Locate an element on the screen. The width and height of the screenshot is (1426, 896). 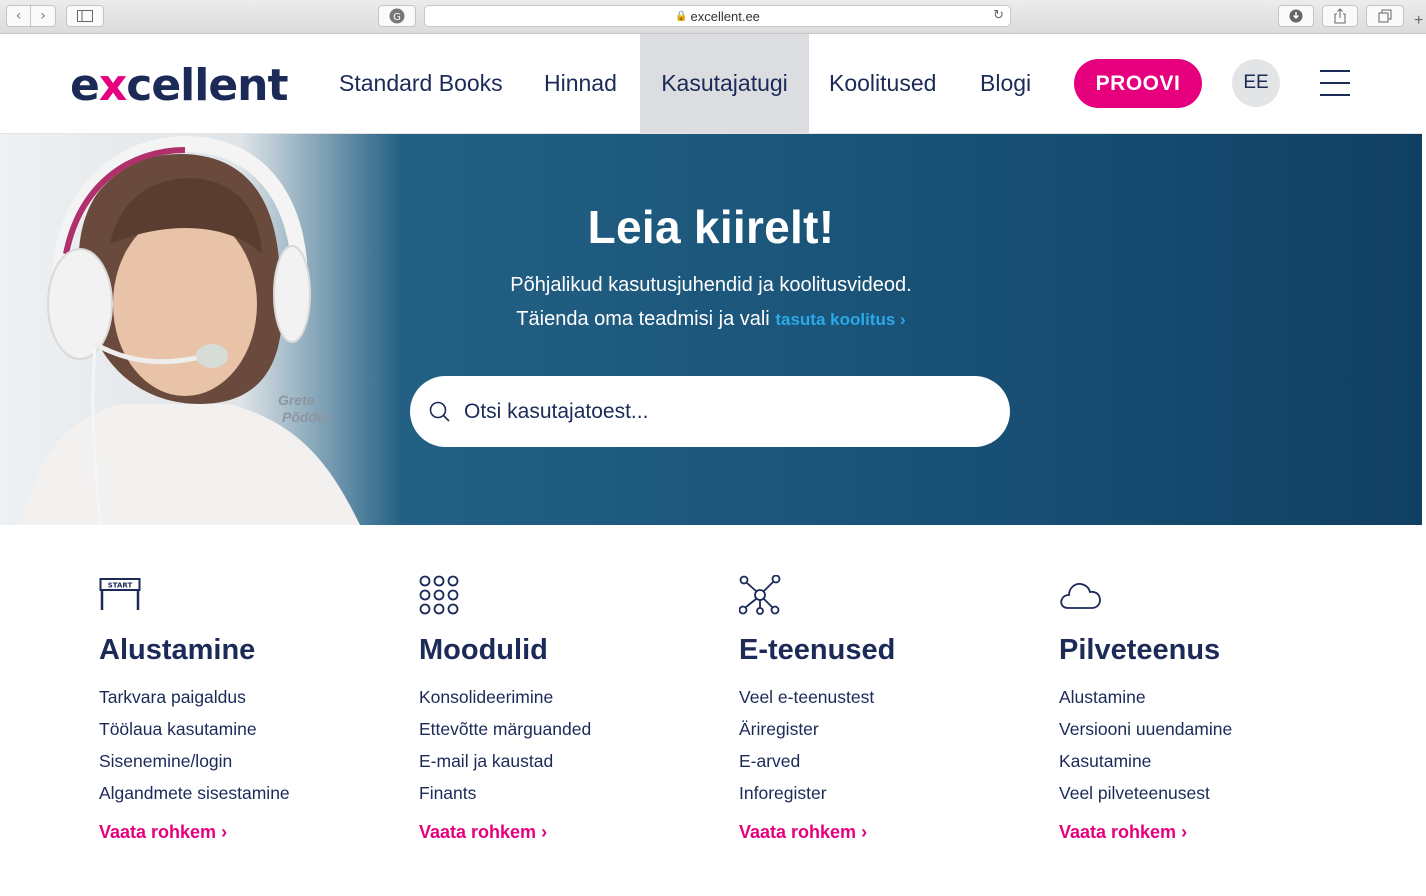
search-icon is located at coordinates (439, 411).